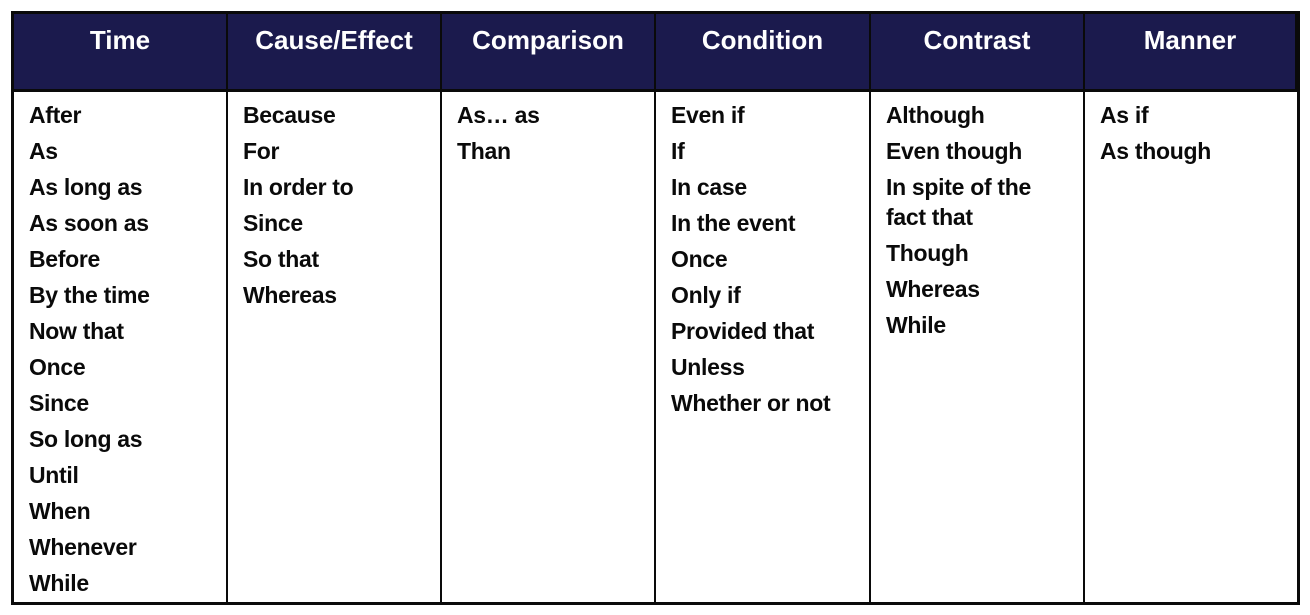 This screenshot has width=1310, height=615. I want to click on list-item: In the event, so click(733, 223).